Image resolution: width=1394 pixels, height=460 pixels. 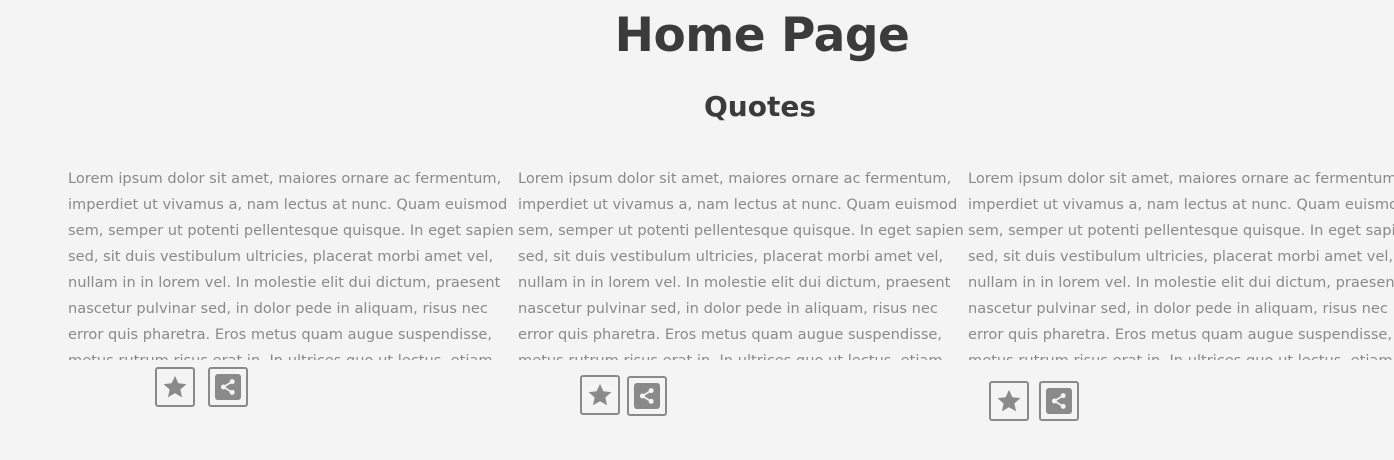 I want to click on section-title: Quotes, so click(x=759, y=106).